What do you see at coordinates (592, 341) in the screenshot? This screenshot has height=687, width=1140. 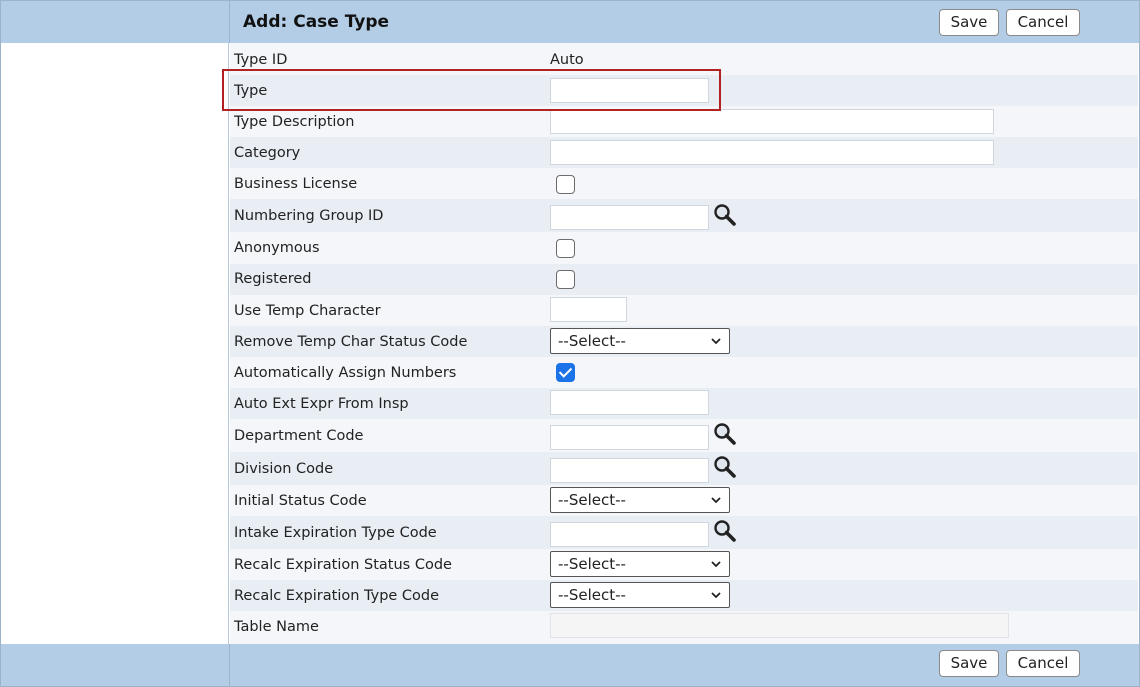 I see `remove-temp-char-status-code-value: --Select--` at bounding box center [592, 341].